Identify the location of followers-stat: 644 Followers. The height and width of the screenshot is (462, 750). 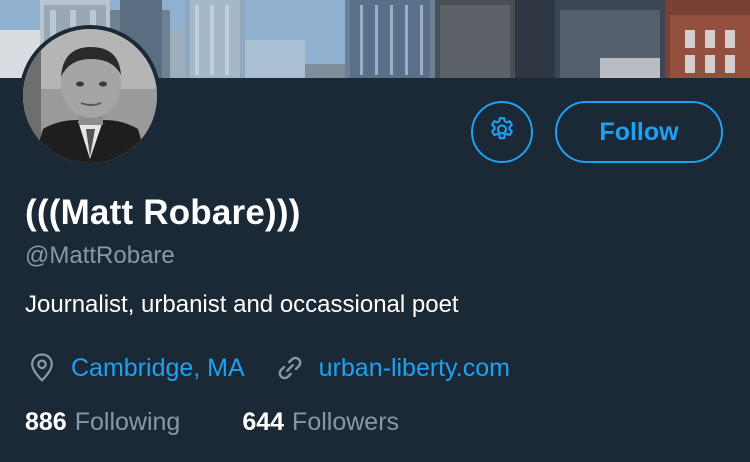
(320, 422).